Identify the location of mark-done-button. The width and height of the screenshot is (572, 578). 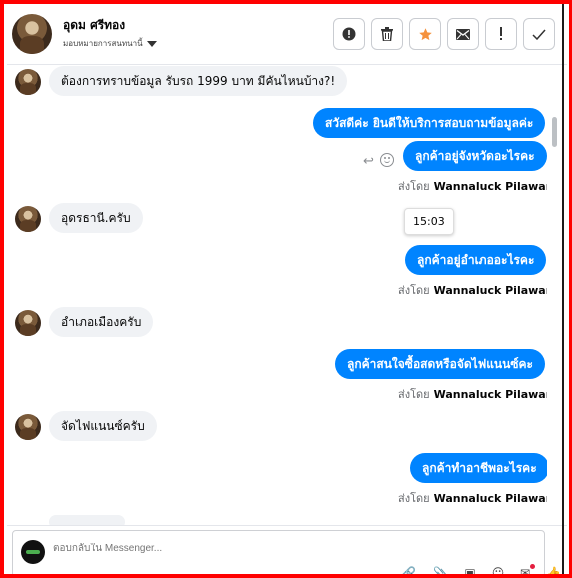
(539, 34).